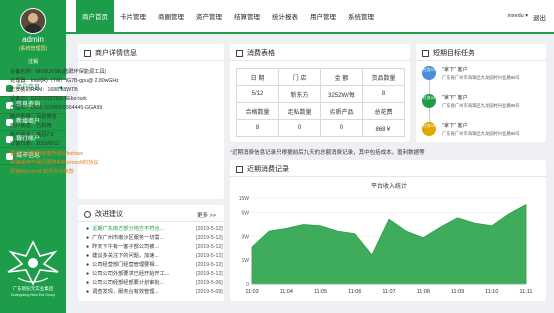  I want to click on table-row: 日 期门 店金 额货品数量, so click(320, 77).